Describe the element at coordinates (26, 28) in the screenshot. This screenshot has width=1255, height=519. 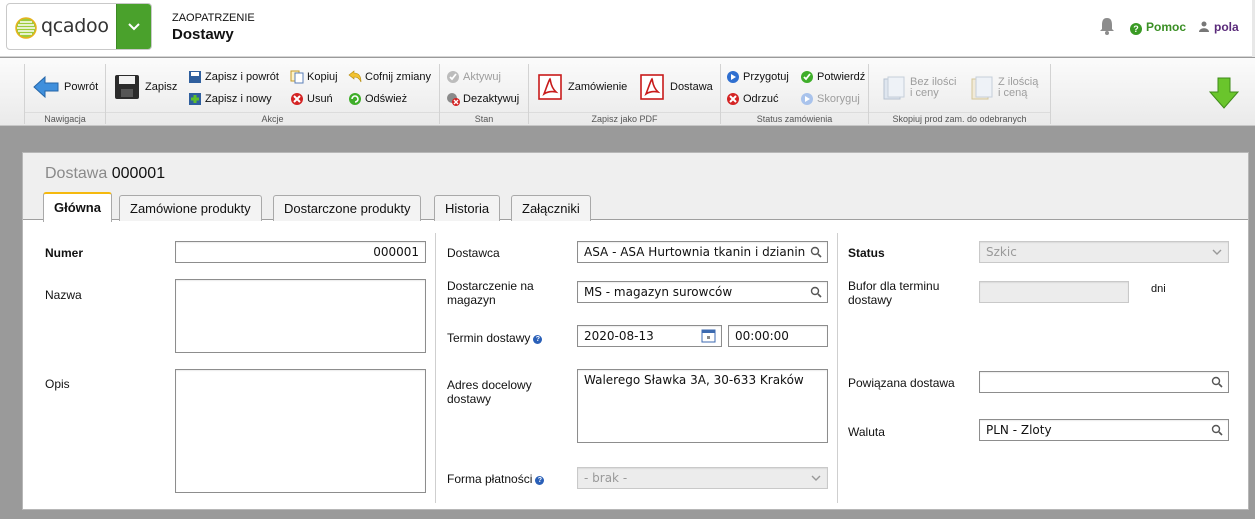
I see `qcadoo-logo-icon` at that location.